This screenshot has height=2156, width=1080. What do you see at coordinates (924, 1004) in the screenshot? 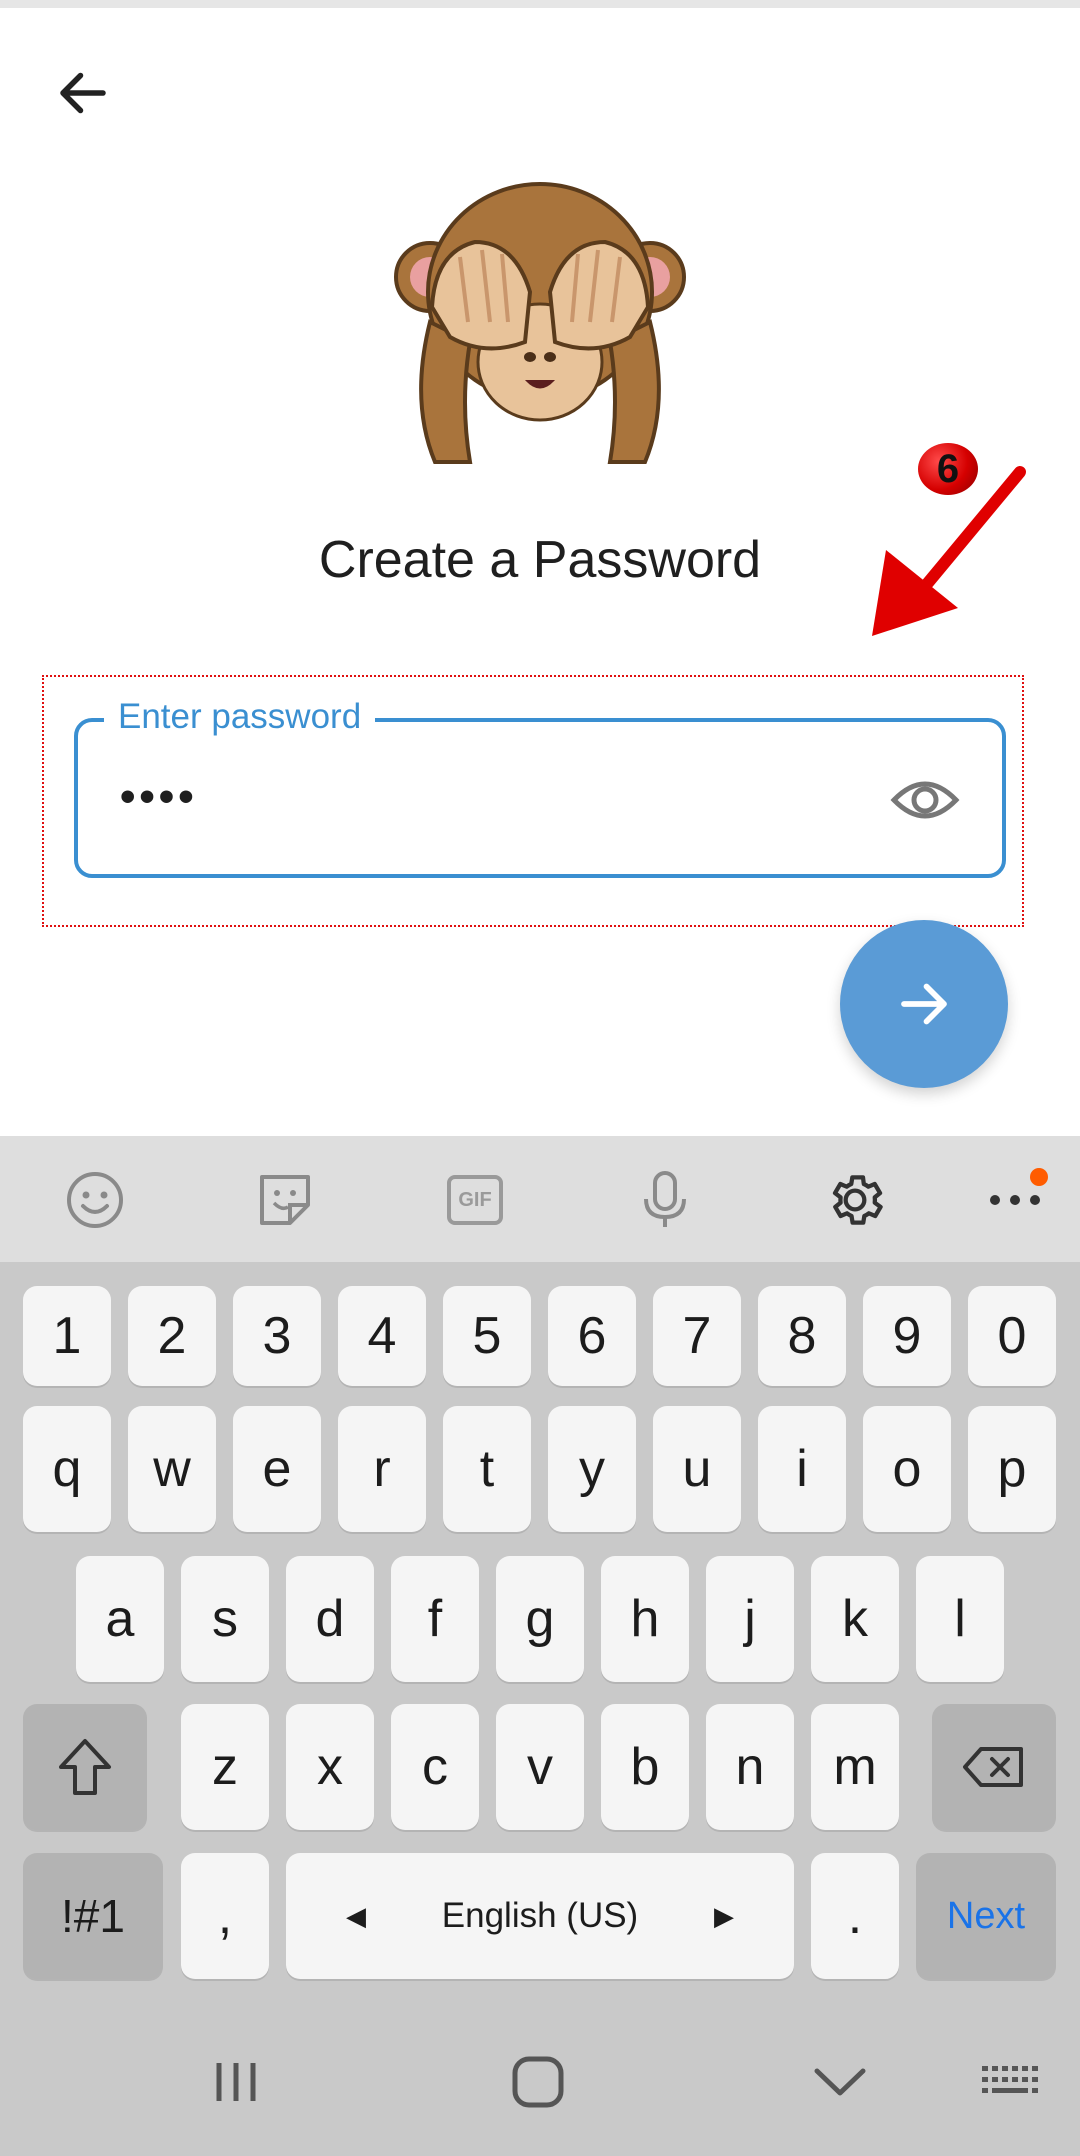
I see `next-button` at bounding box center [924, 1004].